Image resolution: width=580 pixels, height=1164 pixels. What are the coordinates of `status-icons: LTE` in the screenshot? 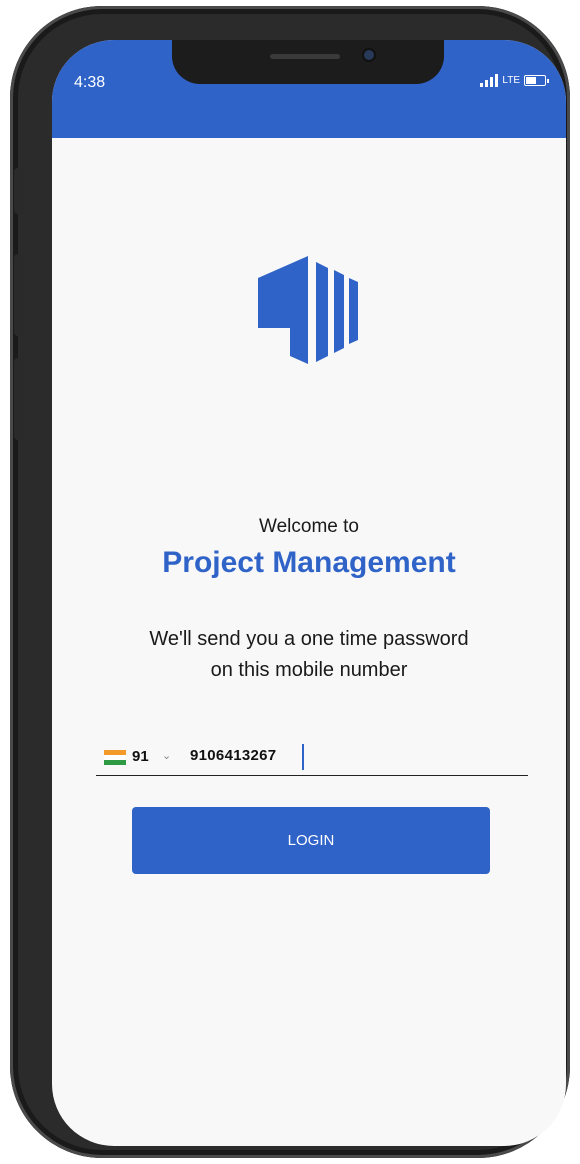 It's located at (514, 80).